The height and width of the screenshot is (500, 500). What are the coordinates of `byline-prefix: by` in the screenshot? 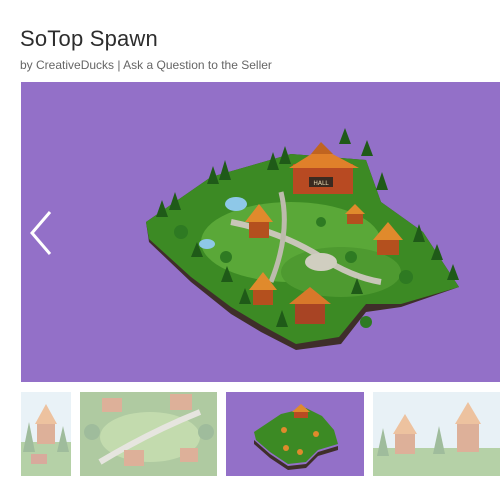 It's located at (28, 65).